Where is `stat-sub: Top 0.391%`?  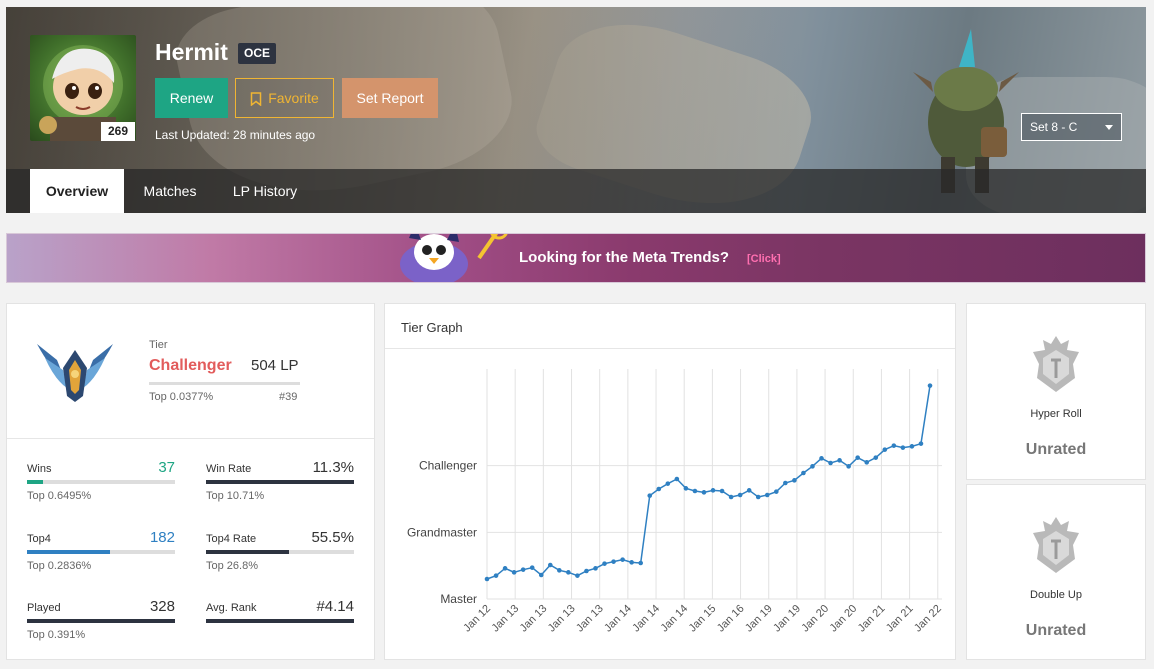 stat-sub: Top 0.391% is located at coordinates (56, 635).